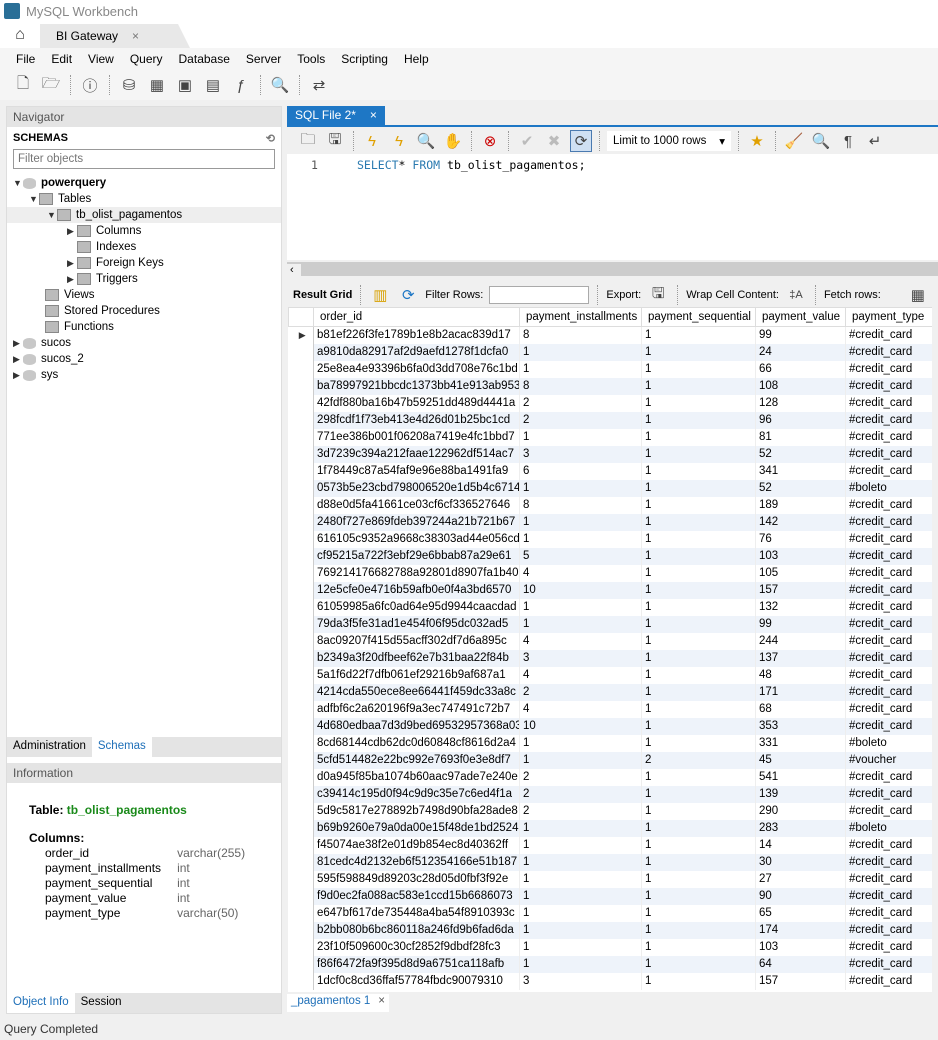  What do you see at coordinates (416, 403) in the screenshot?
I see `cell-order-id: 42fdf880ba16b47b59251dd489d4441a` at bounding box center [416, 403].